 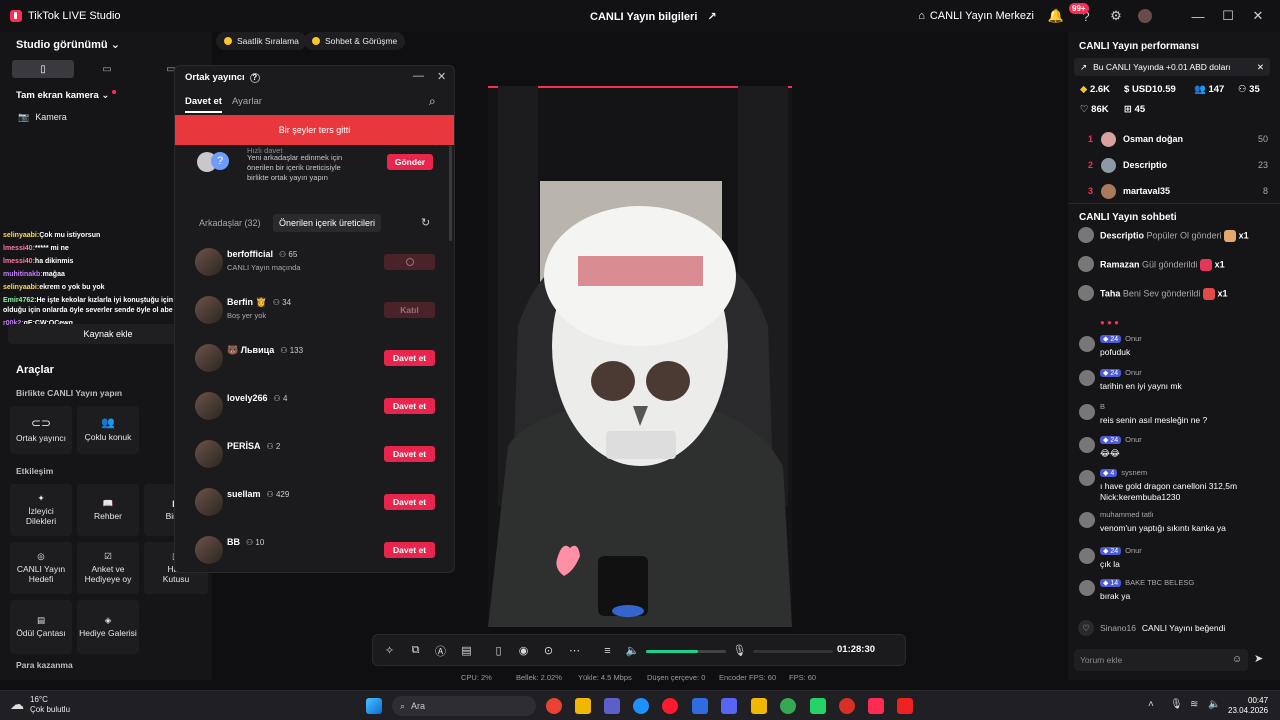 I want to click on scene-dropdown: Tam ekran kamera ⌄, so click(x=66, y=95).